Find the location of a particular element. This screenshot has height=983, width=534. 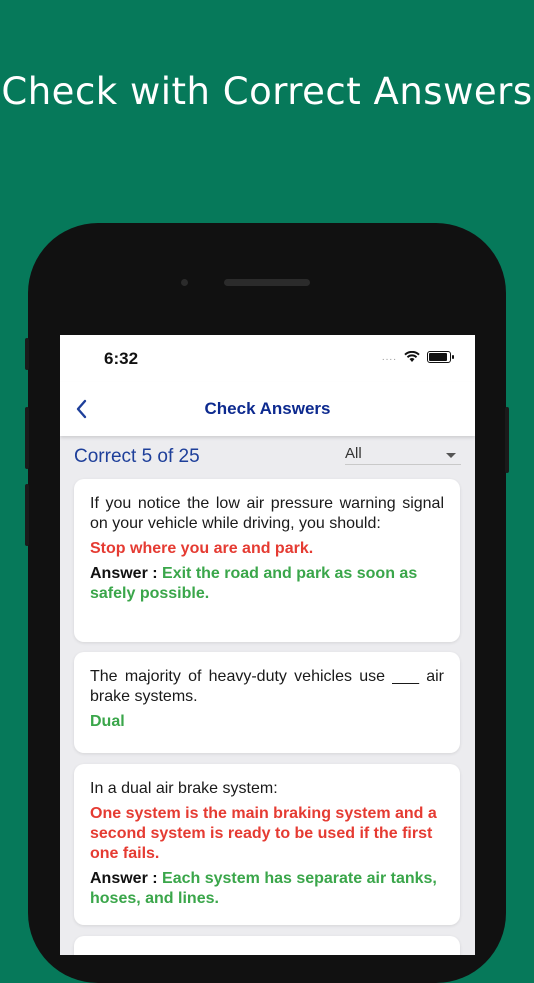

page-title: Check Answers is located at coordinates (267, 408).